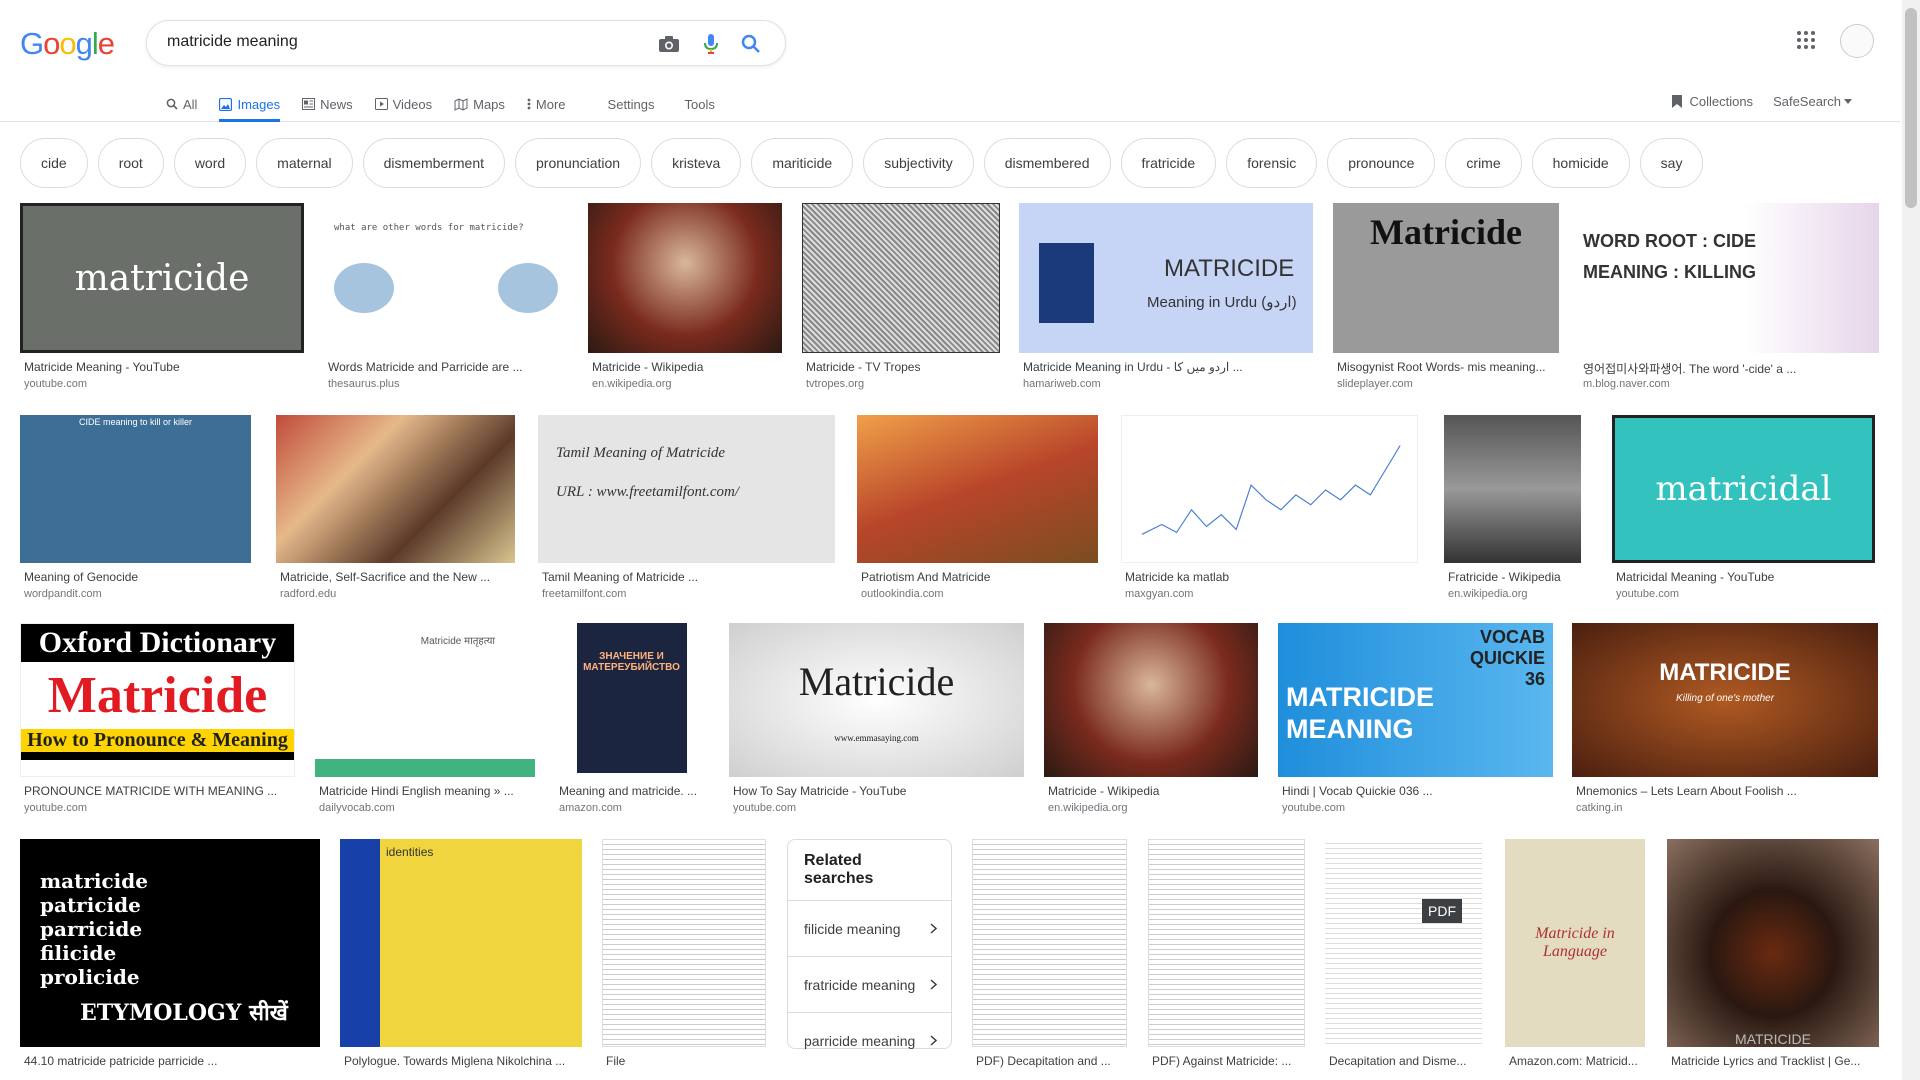 This screenshot has width=1920, height=1080. Describe the element at coordinates (479, 104) in the screenshot. I see `tab-maps: Maps` at that location.